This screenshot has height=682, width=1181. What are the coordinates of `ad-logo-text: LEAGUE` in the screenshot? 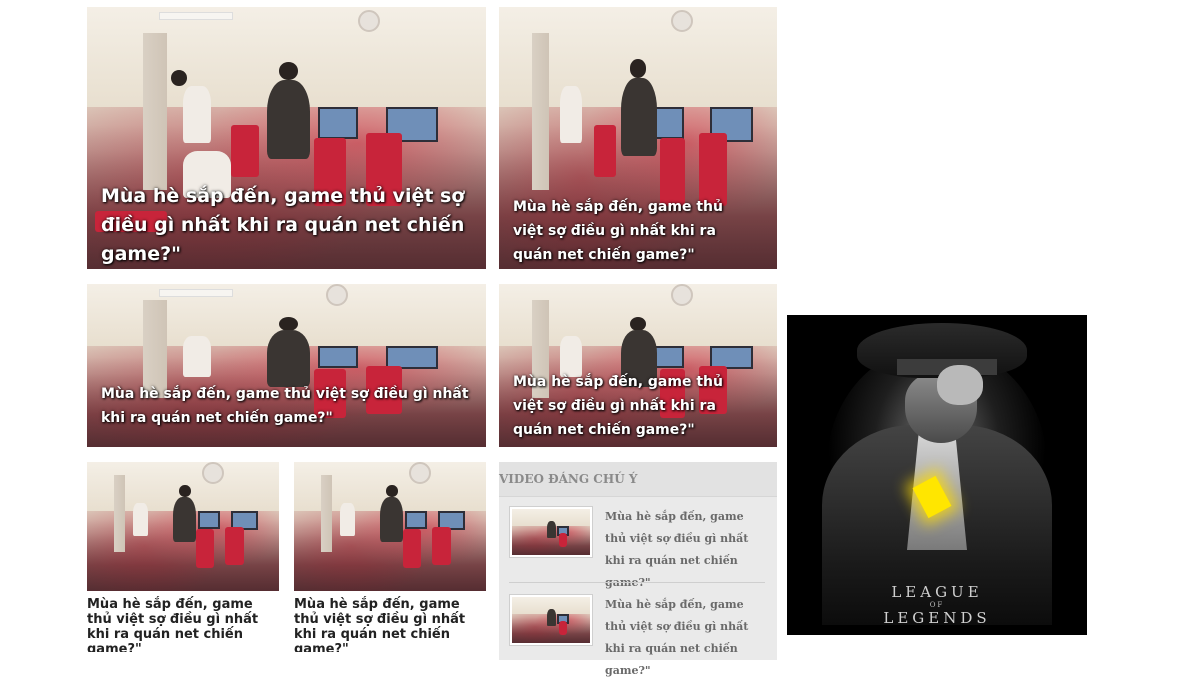 It's located at (937, 592).